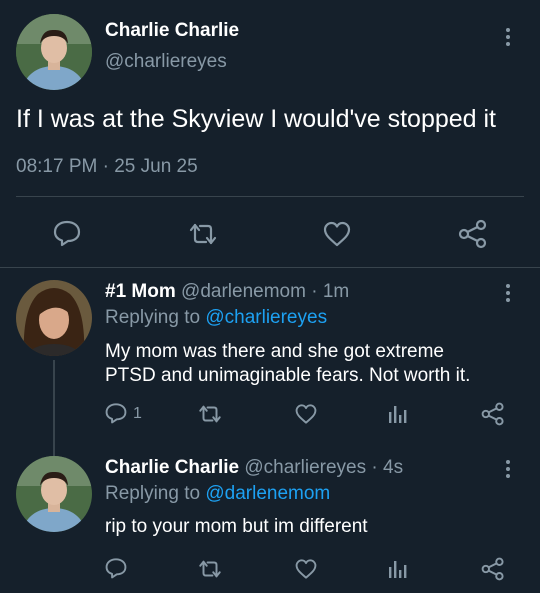 This screenshot has width=540, height=593. Describe the element at coordinates (156, 166) in the screenshot. I see `main-tweet-date: 25 Jun 25` at that location.